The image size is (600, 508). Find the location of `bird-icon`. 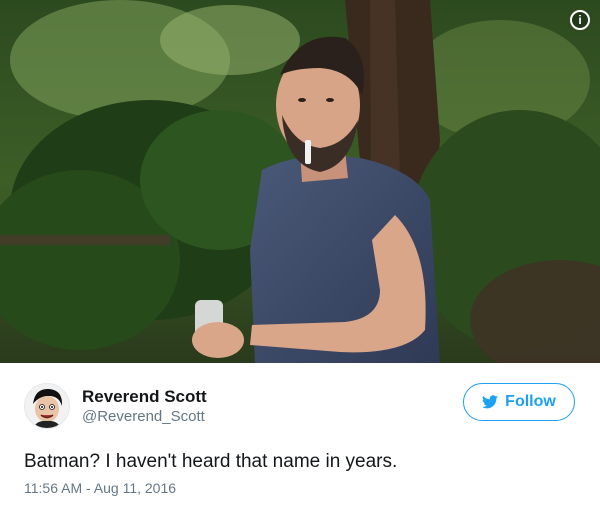

bird-icon is located at coordinates (490, 402).